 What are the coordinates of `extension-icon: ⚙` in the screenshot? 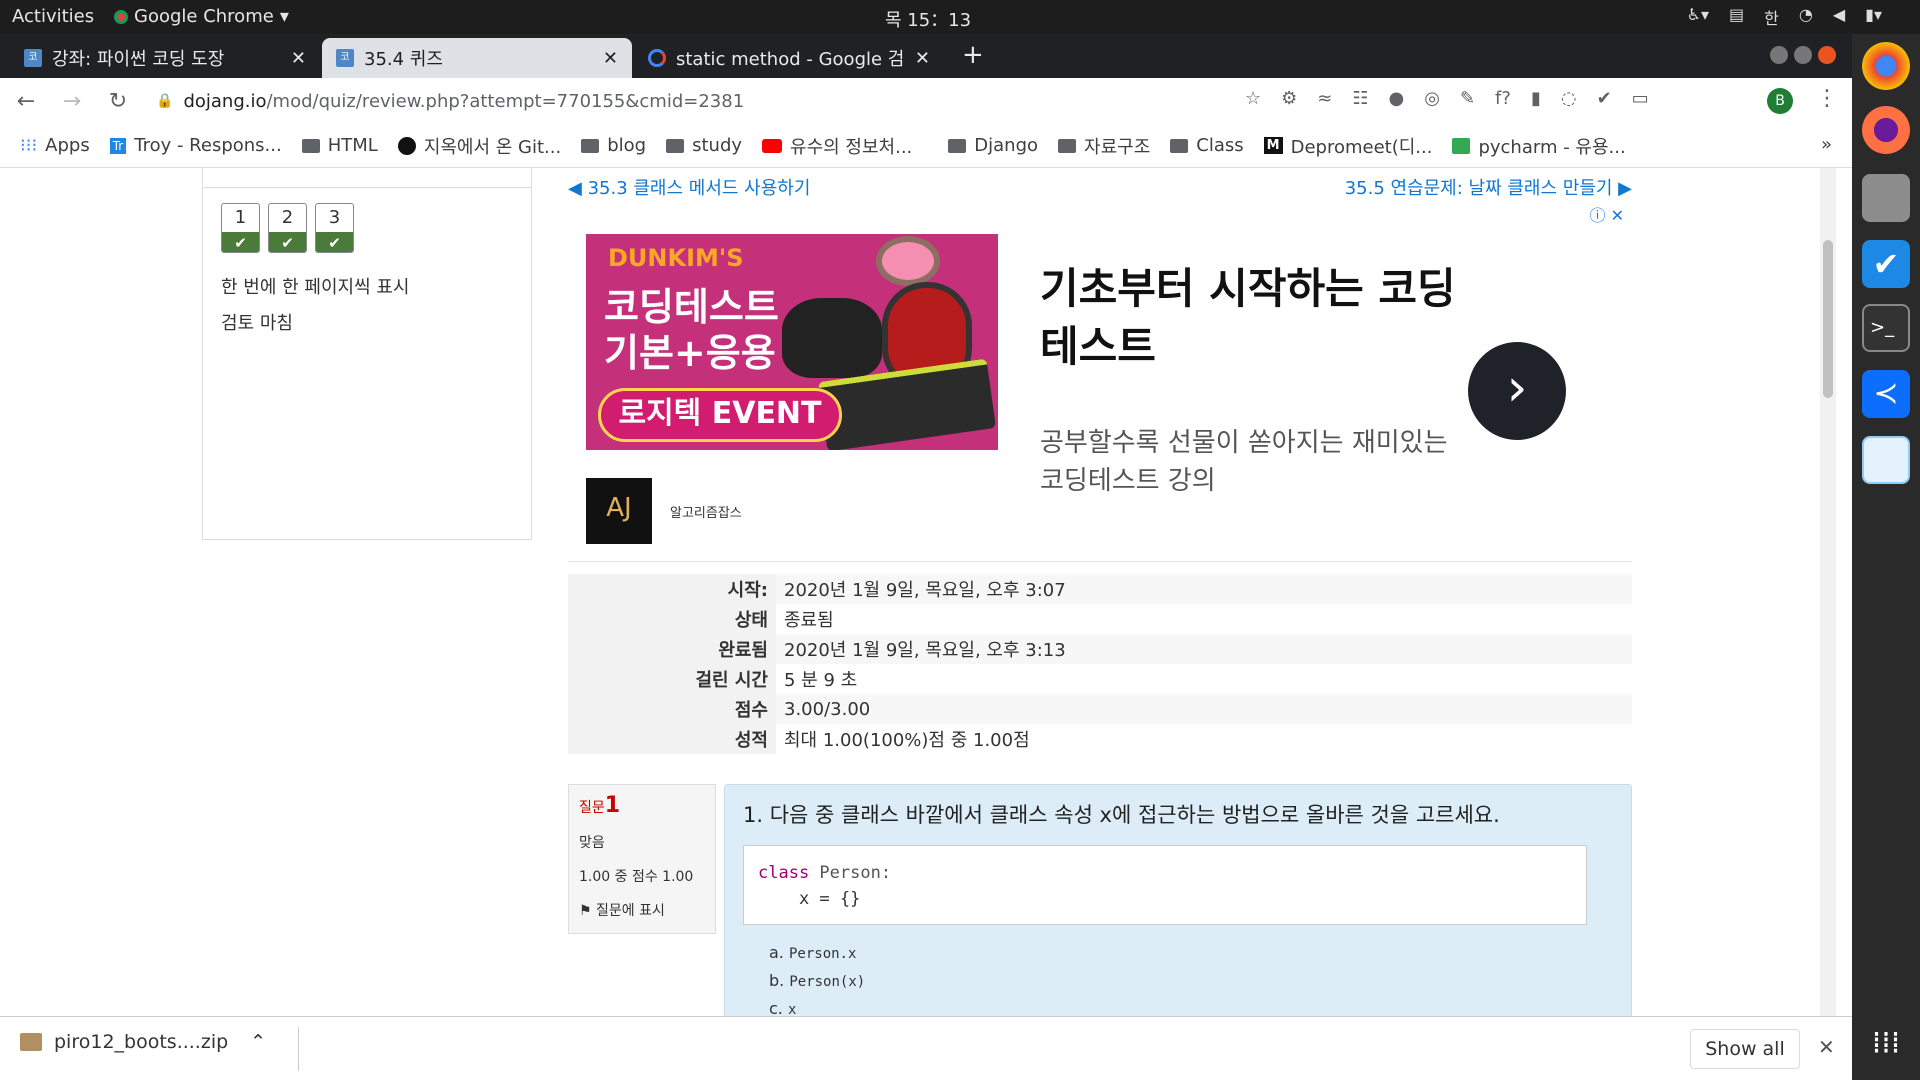 It's located at (1289, 98).